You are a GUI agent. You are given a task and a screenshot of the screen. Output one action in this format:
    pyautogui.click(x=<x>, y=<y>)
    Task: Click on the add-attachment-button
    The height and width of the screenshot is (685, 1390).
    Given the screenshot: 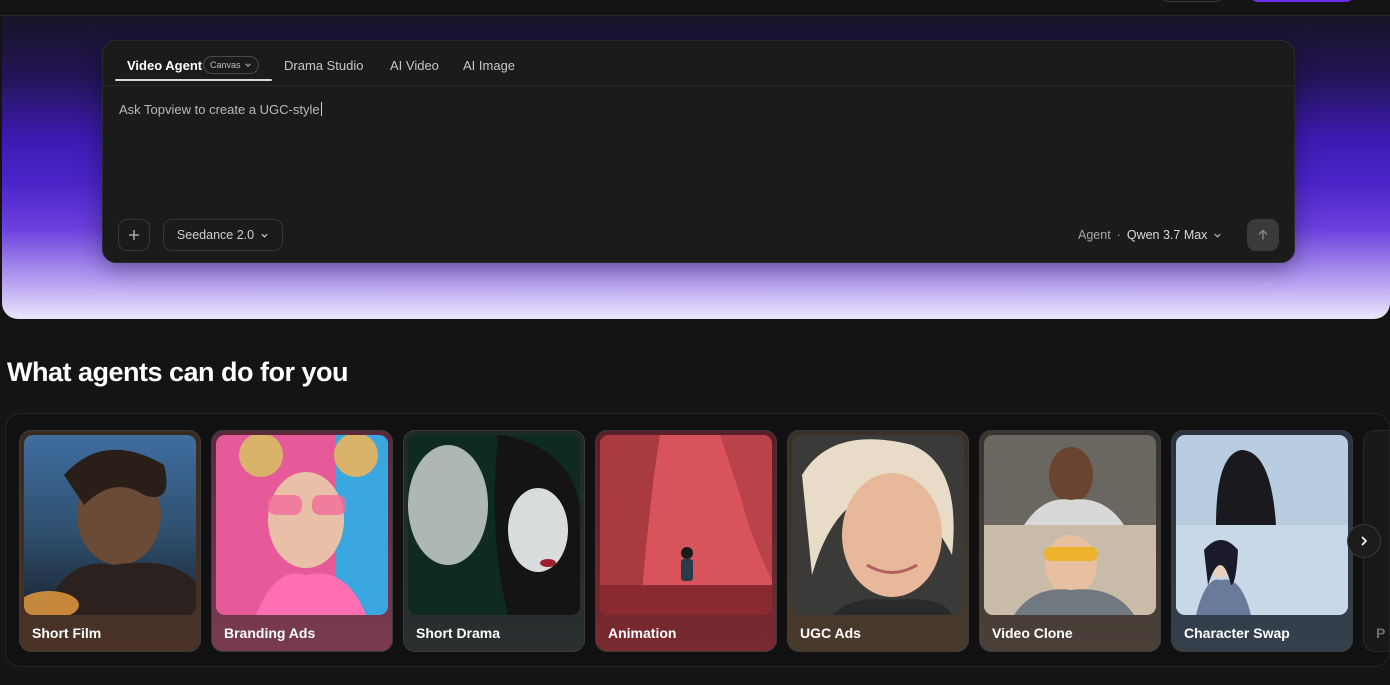 What is the action you would take?
    pyautogui.click(x=134, y=235)
    